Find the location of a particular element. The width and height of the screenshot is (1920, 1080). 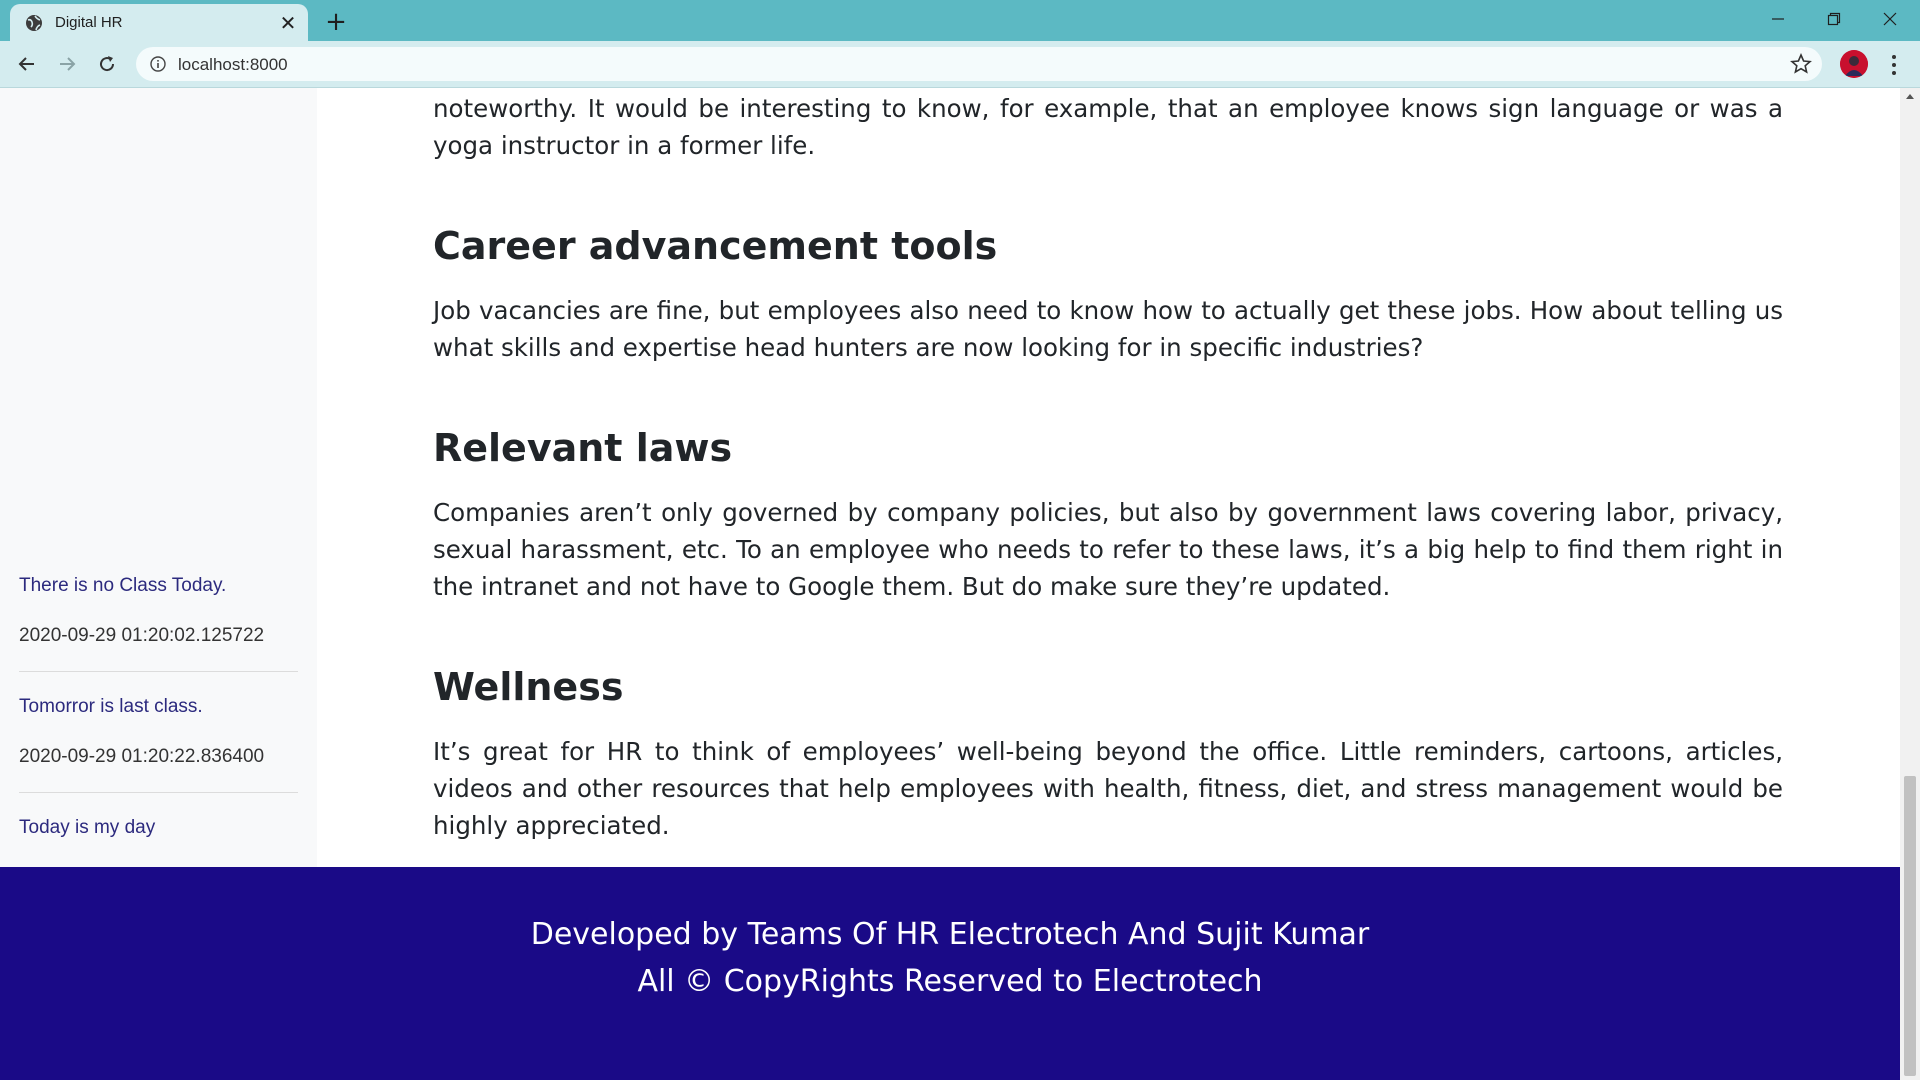

close-window-button is located at coordinates (1890, 19).